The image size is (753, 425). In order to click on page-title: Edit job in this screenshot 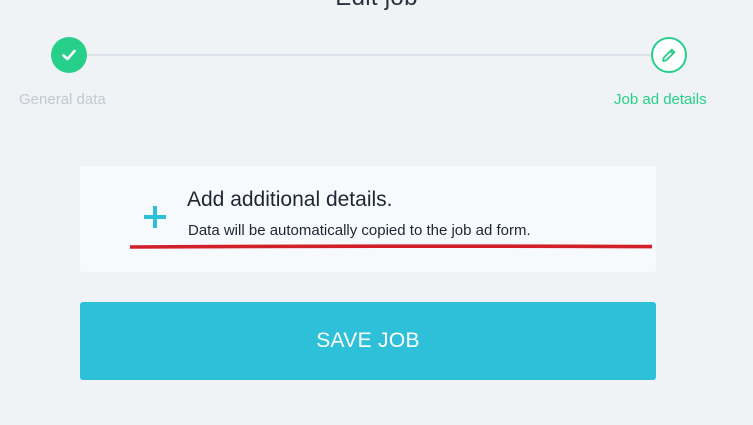, I will do `click(376, 6)`.